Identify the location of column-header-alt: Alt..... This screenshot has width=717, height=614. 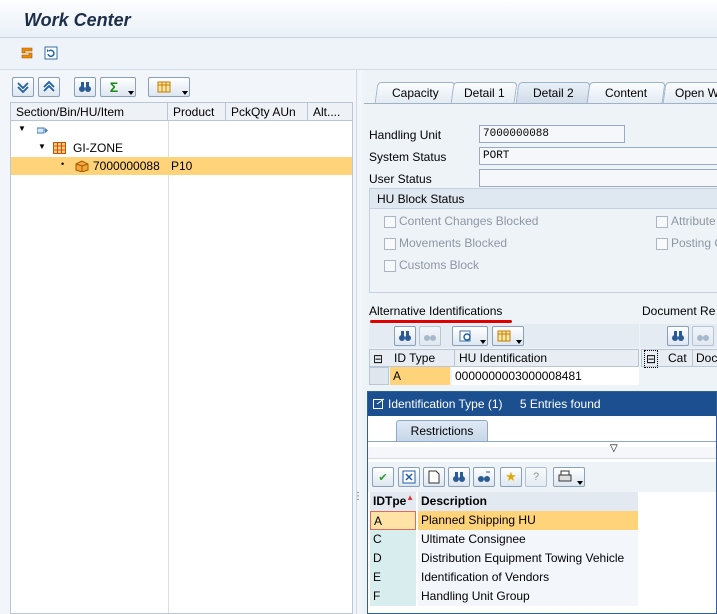
(331, 112).